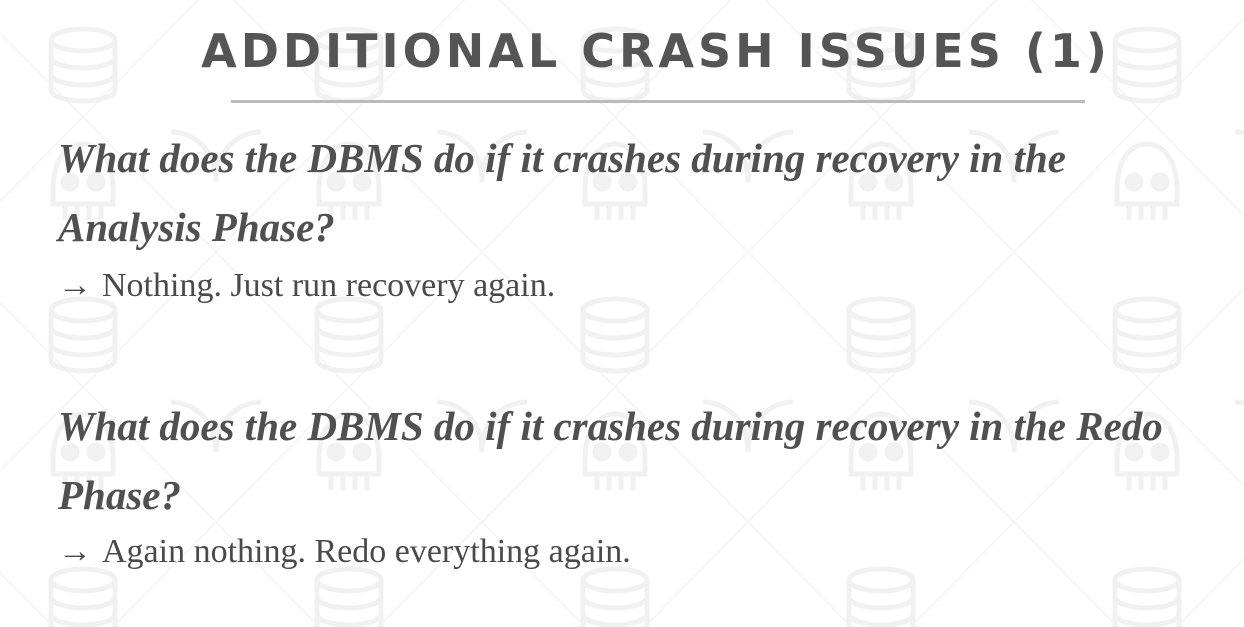 This screenshot has width=1244, height=627. Describe the element at coordinates (633, 286) in the screenshot. I see `answer-analysis-phase: → Nothing. Just run recovery again.` at that location.